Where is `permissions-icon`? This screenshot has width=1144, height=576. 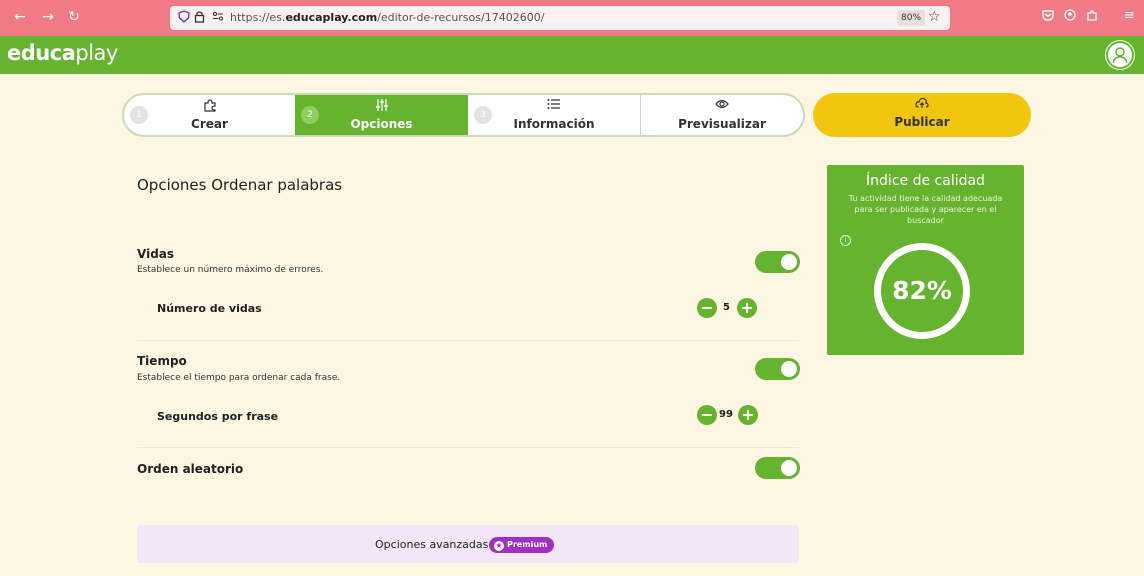
permissions-icon is located at coordinates (218, 17).